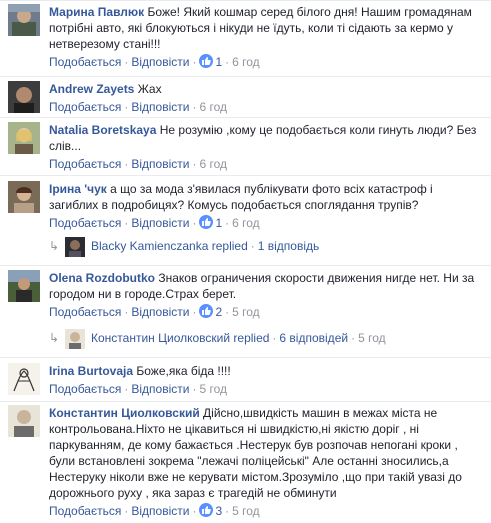 The width and height of the screenshot is (491, 523). What do you see at coordinates (245, 0) in the screenshot?
I see `top-divider` at bounding box center [245, 0].